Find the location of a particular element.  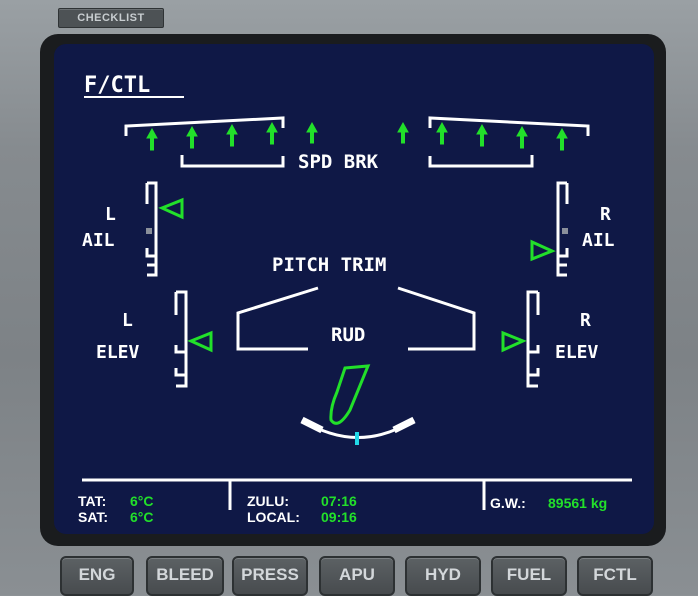

rudder-position-symbol is located at coordinates (350, 394).